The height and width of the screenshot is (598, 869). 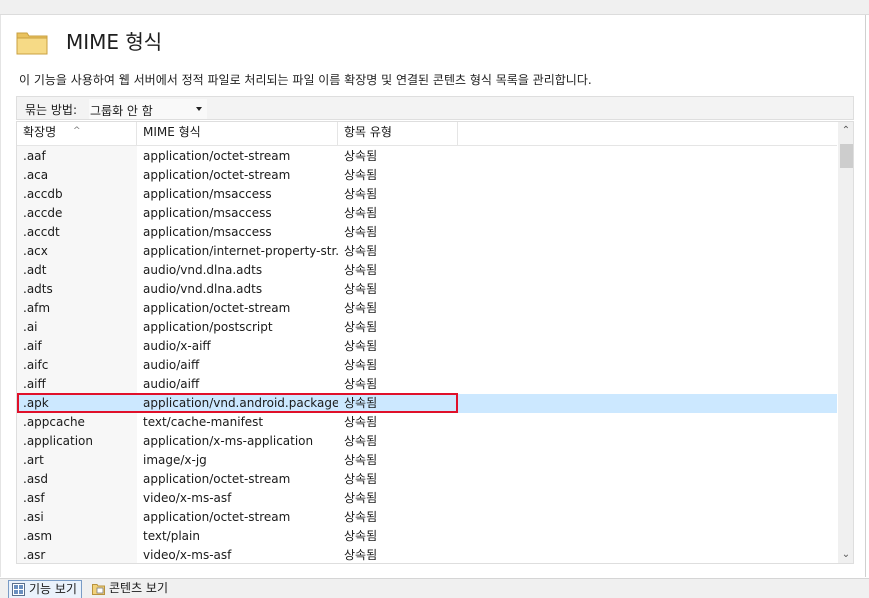 I want to click on list-header: 확장명 ^ MIME 형식 항목 유형, so click(x=427, y=134).